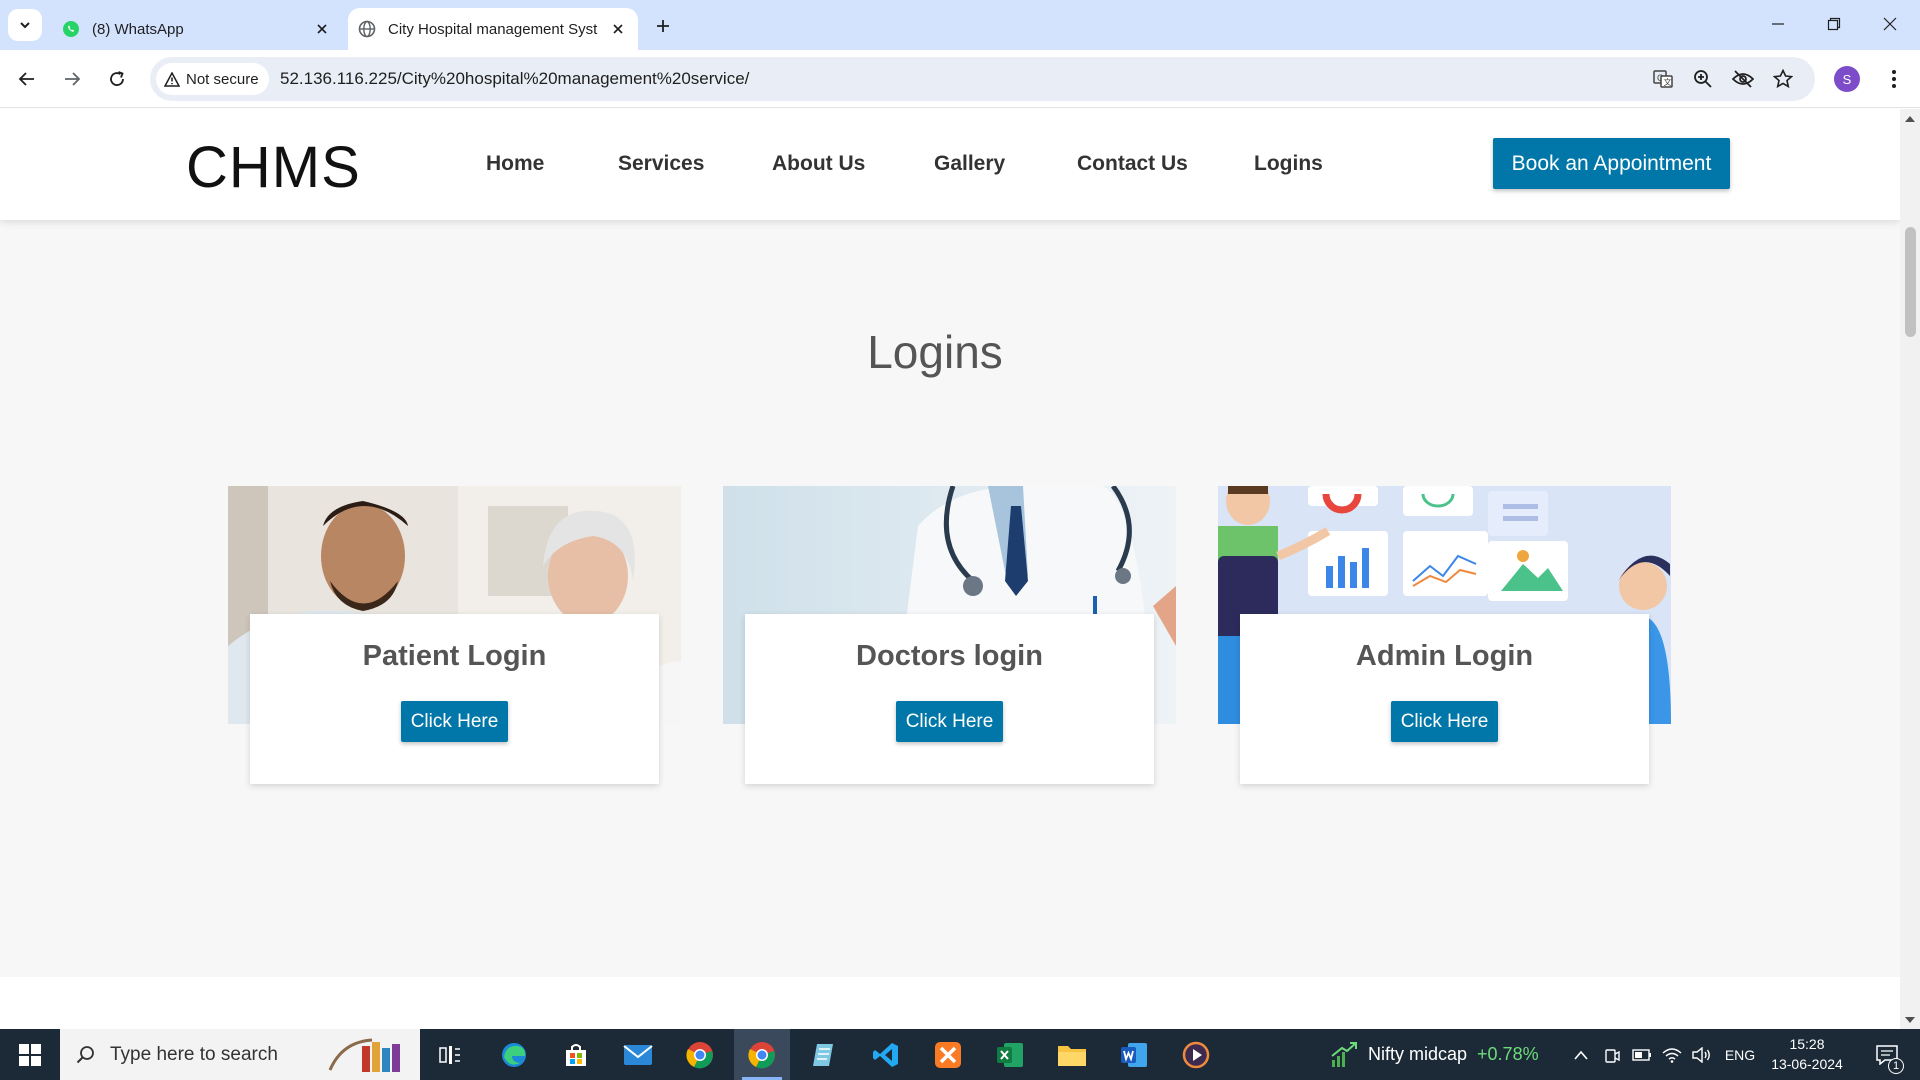 This screenshot has width=1920, height=1080. What do you see at coordinates (222, 79) in the screenshot?
I see `security-label: Not secure` at bounding box center [222, 79].